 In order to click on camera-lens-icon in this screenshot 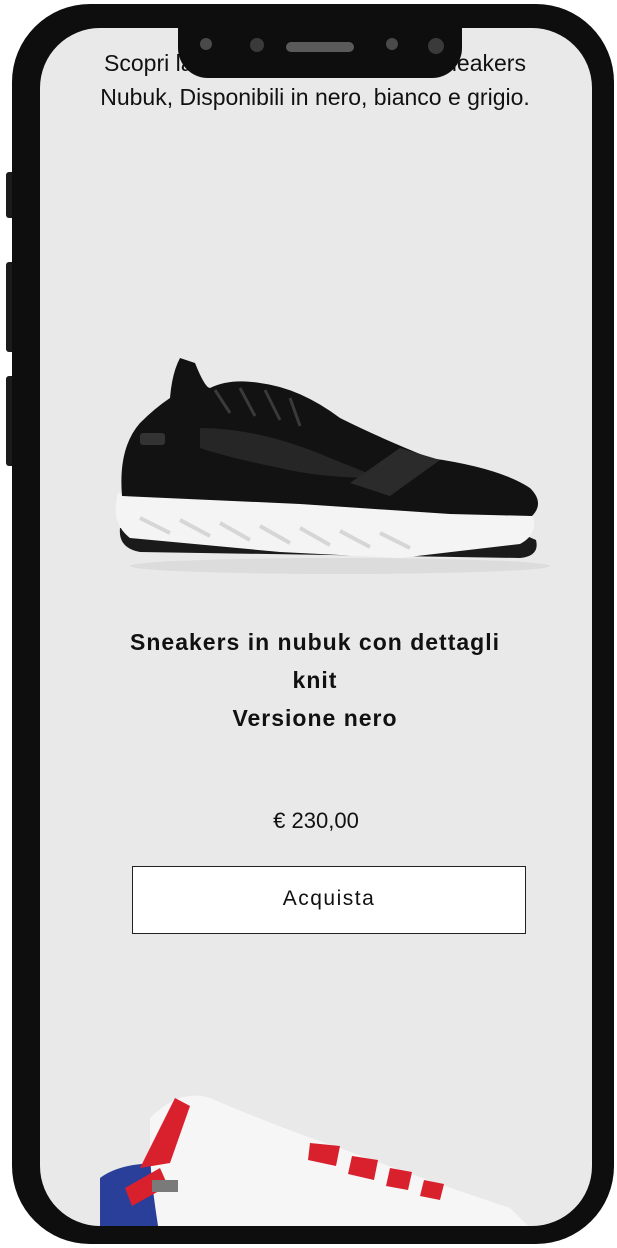, I will do `click(436, 46)`.